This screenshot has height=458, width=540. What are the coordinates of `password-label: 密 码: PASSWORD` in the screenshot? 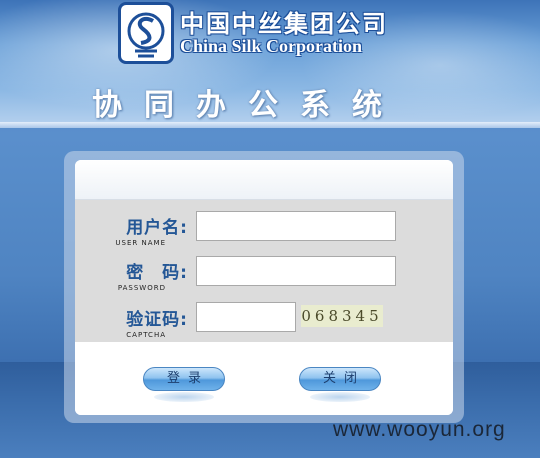 It's located at (133, 275).